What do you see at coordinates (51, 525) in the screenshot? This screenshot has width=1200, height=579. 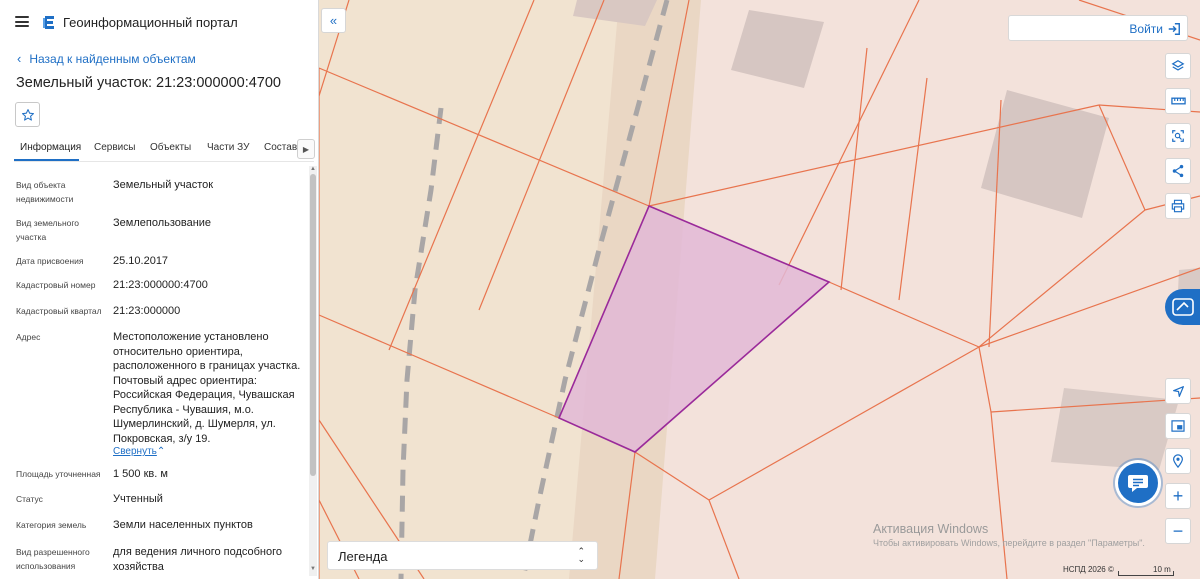 I see `property-label: Категория земель` at bounding box center [51, 525].